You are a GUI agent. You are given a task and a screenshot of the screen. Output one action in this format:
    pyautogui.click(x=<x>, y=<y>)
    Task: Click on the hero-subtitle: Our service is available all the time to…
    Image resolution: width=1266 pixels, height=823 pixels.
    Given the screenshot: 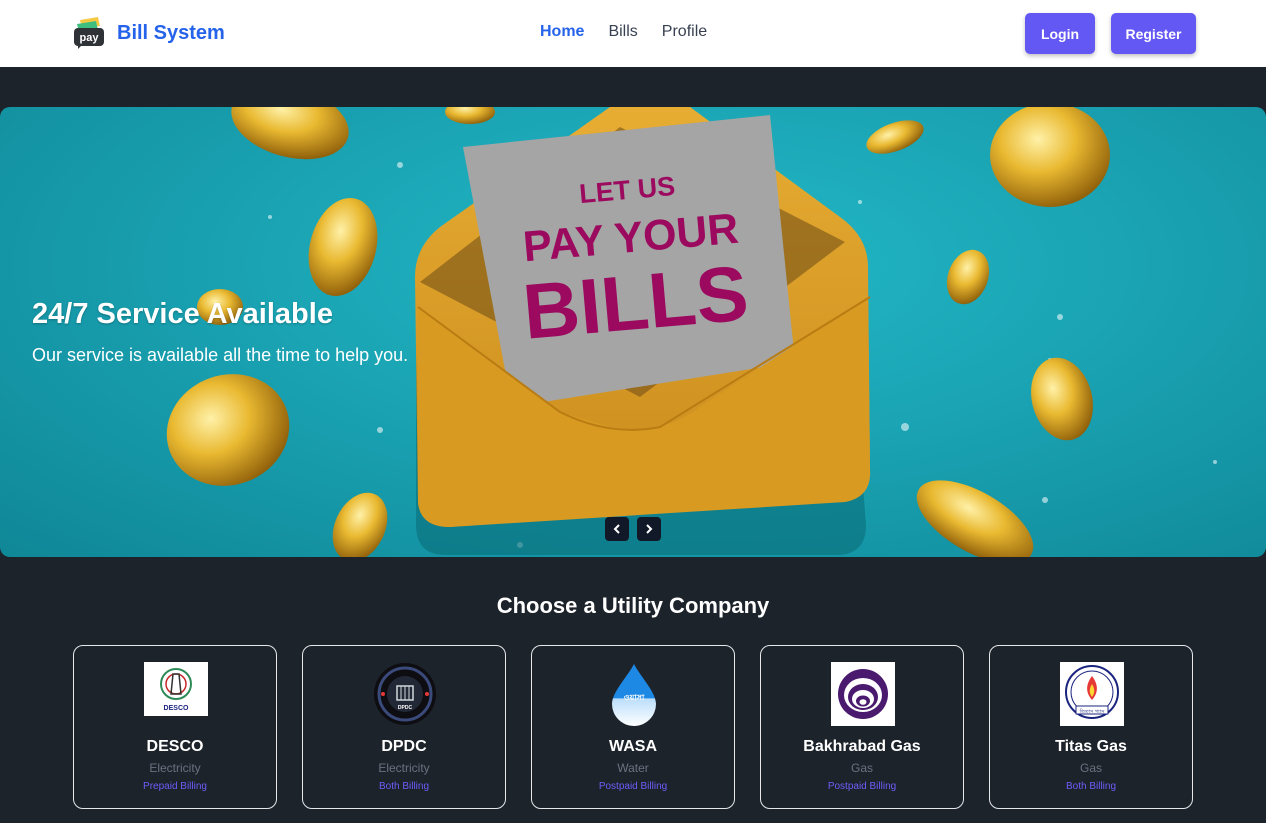 What is the action you would take?
    pyautogui.click(x=220, y=355)
    